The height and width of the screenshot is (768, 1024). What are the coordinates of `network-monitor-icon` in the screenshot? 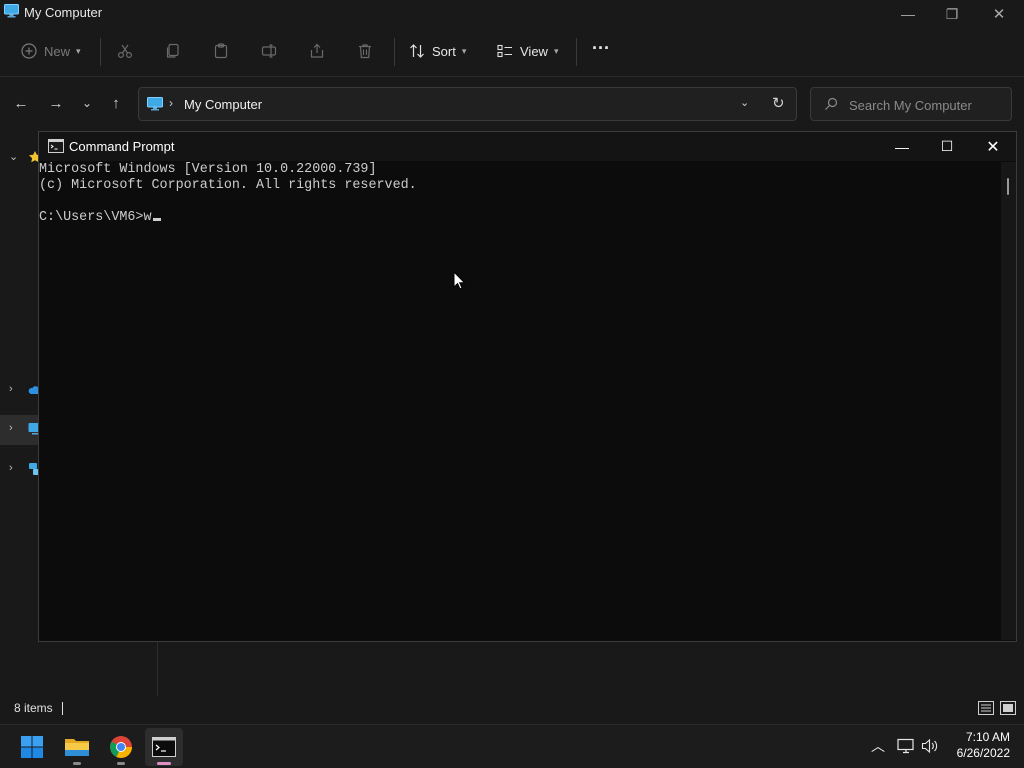 It's located at (905, 746).